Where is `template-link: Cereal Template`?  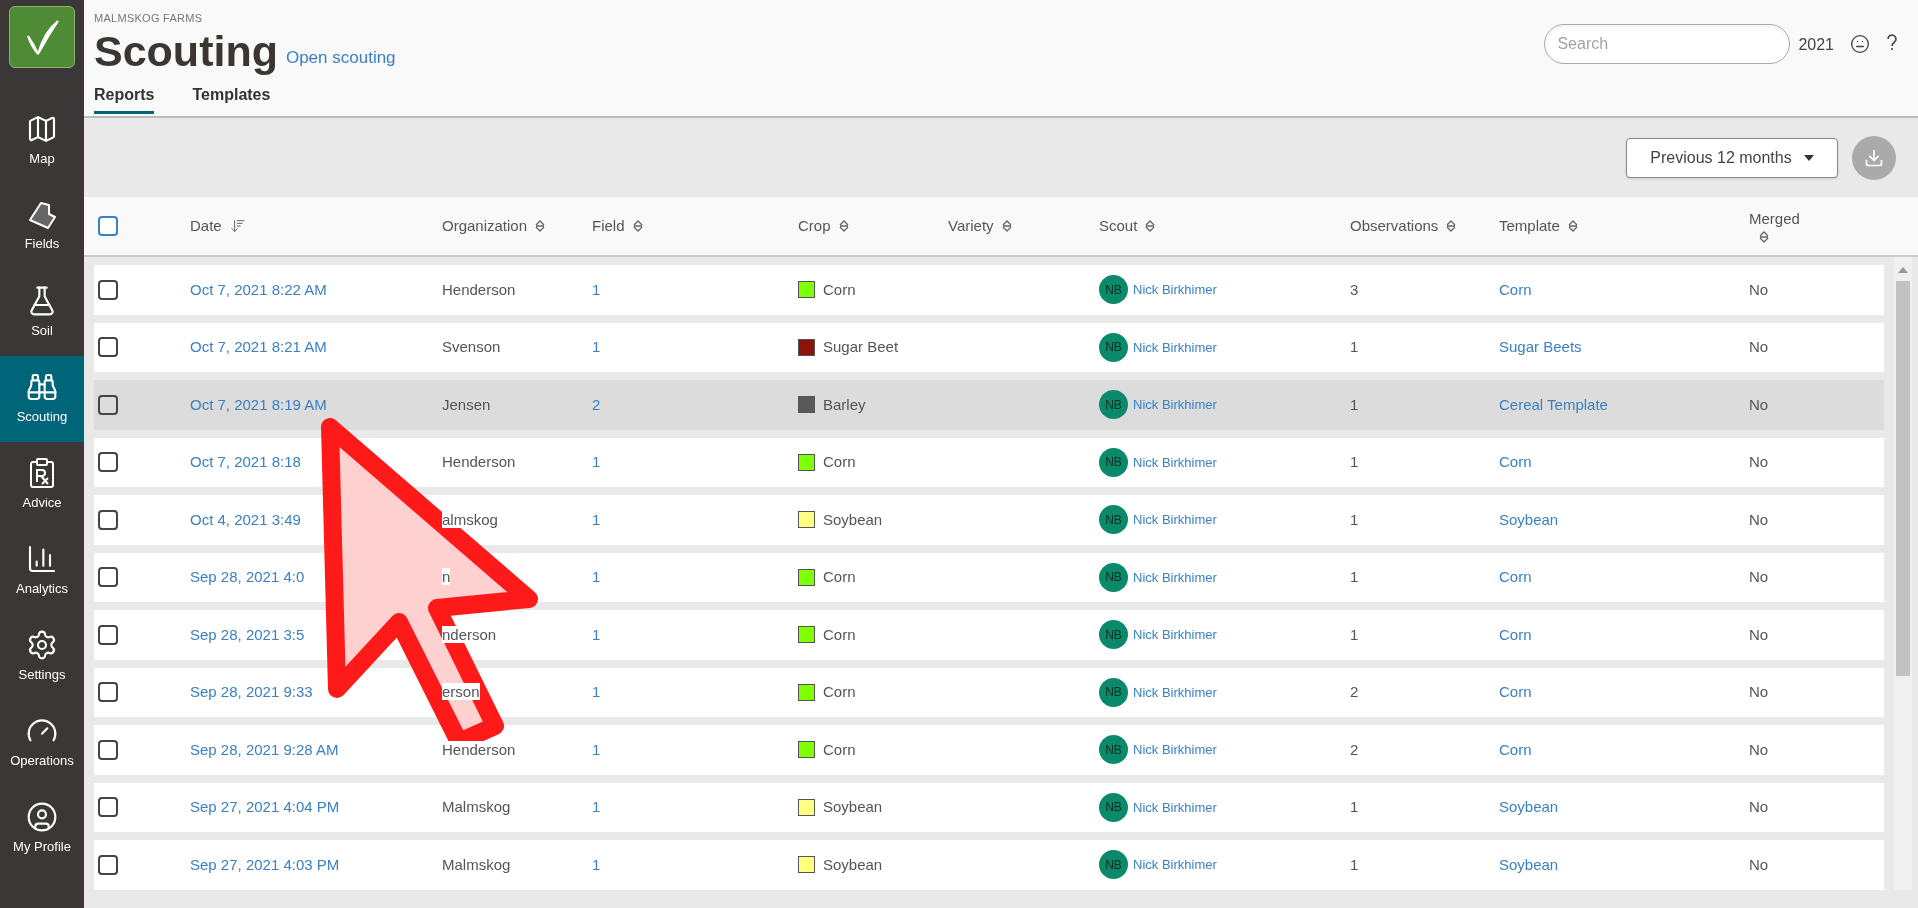 template-link: Cereal Template is located at coordinates (1553, 404).